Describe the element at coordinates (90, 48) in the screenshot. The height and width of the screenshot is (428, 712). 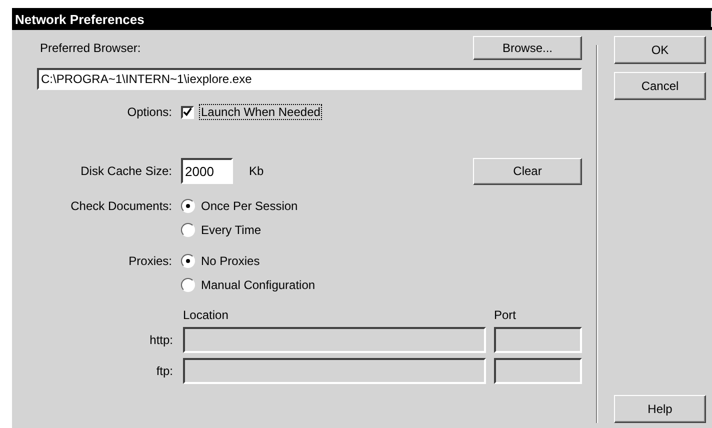
I see `field-label: Preferred Browser:` at that location.